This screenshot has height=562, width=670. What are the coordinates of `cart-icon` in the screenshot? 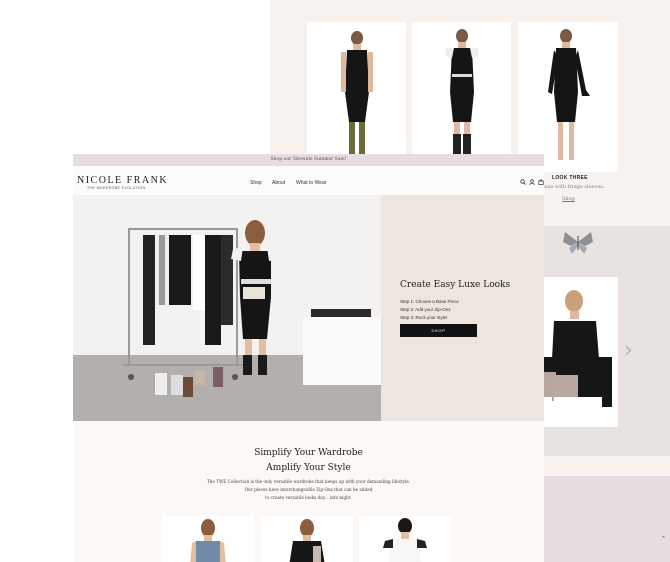 It's located at (541, 182).